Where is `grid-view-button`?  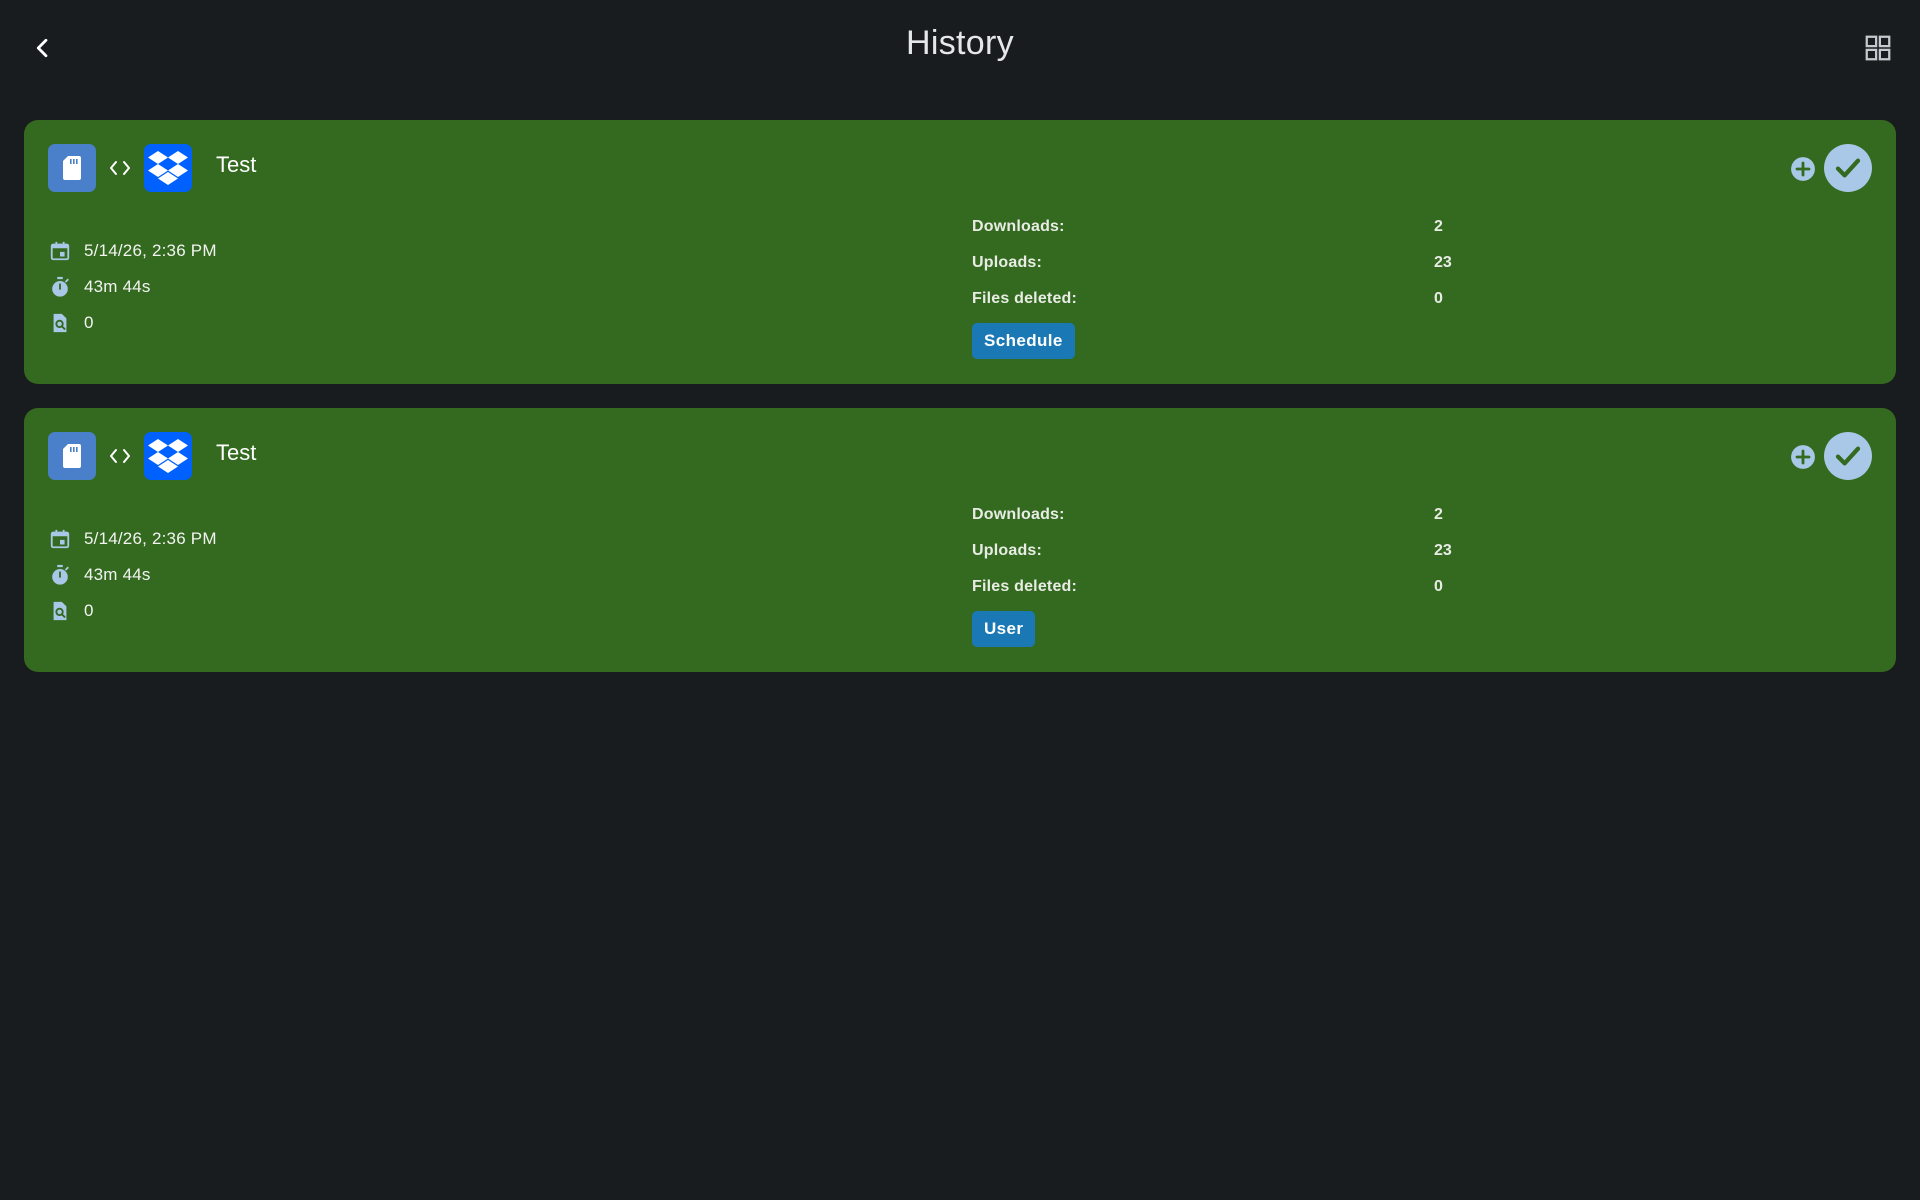 grid-view-button is located at coordinates (1878, 48).